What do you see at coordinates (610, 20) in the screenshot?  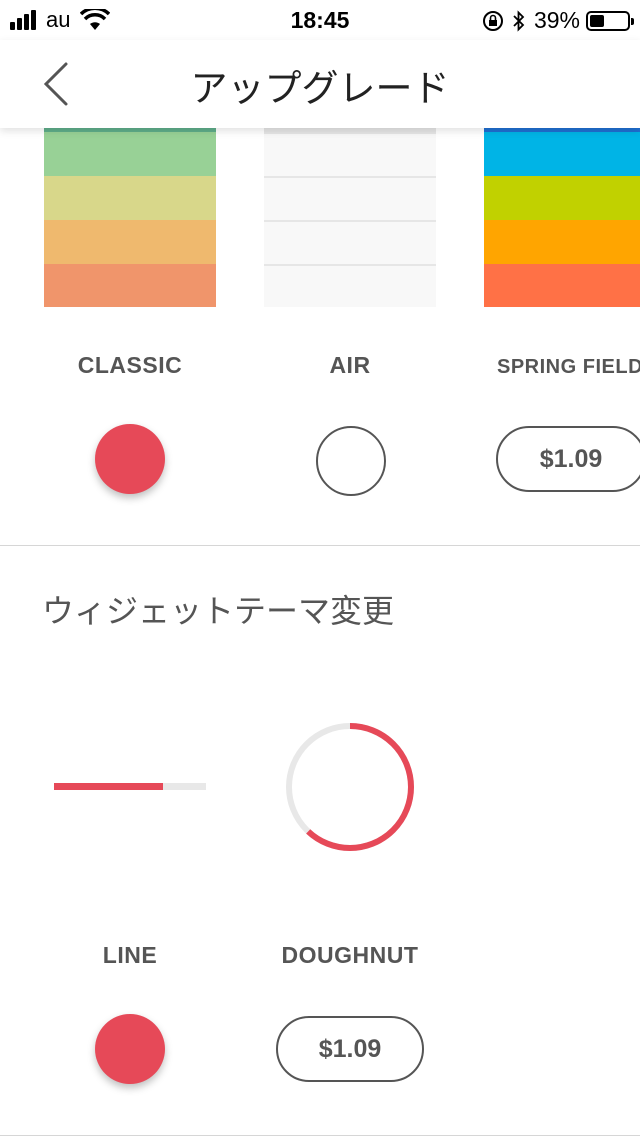 I see `battery-icon` at bounding box center [610, 20].